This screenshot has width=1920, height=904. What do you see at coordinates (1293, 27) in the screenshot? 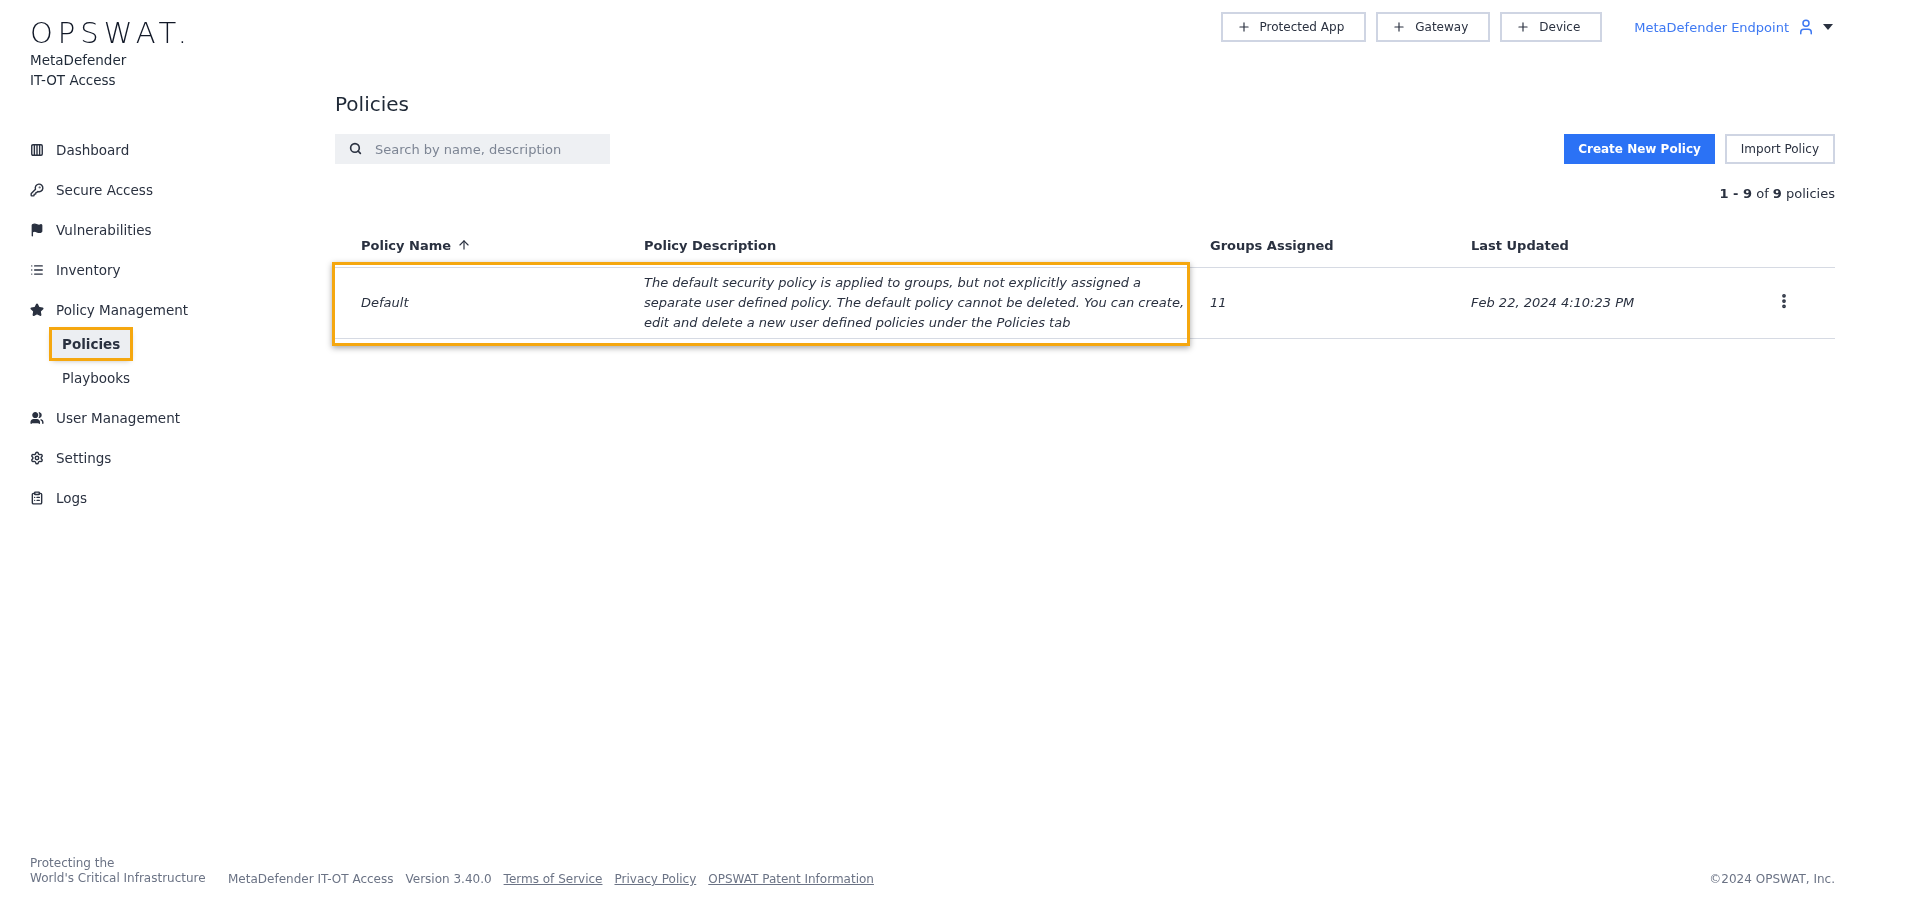
I see `add-button: Protected App` at bounding box center [1293, 27].